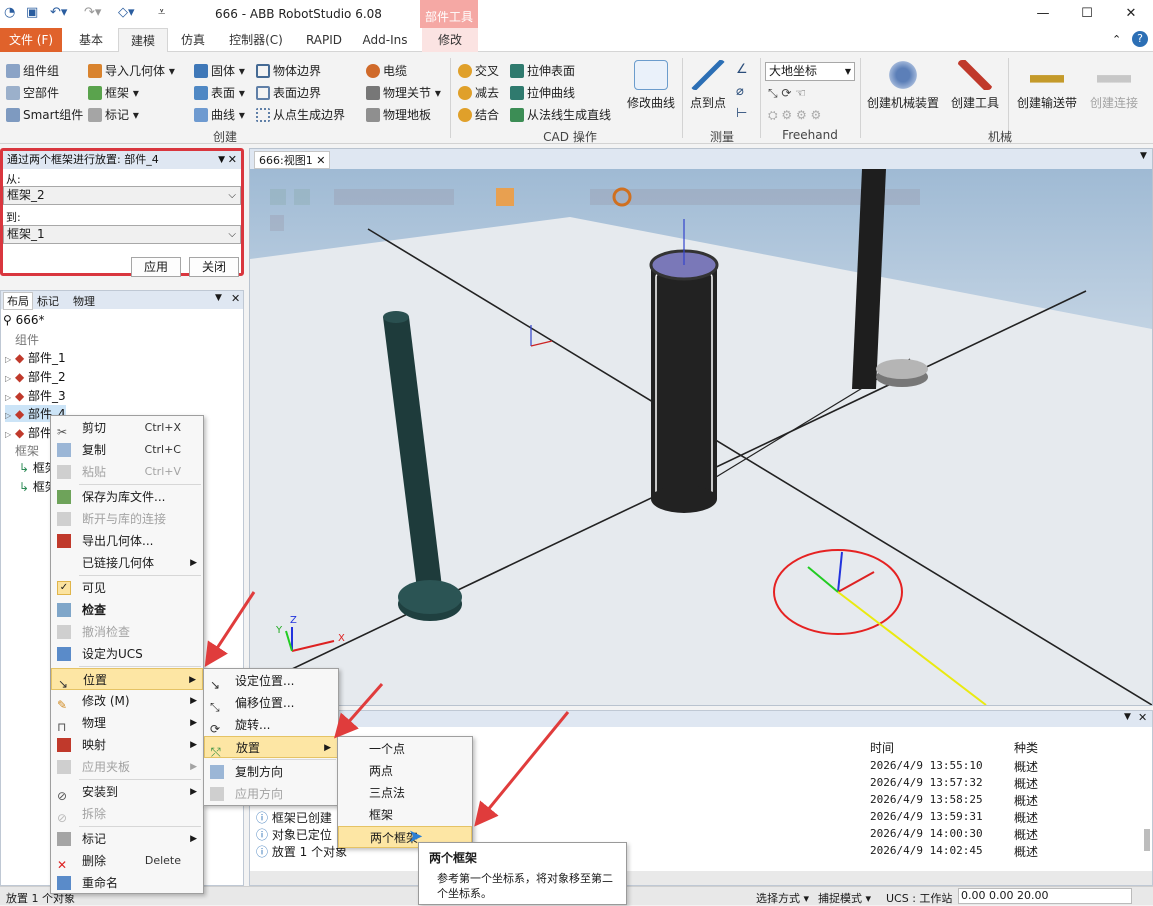 This screenshot has height=906, width=1153. I want to click on tree-item-part-5: ▷ ◆ 部件, so click(28, 432).